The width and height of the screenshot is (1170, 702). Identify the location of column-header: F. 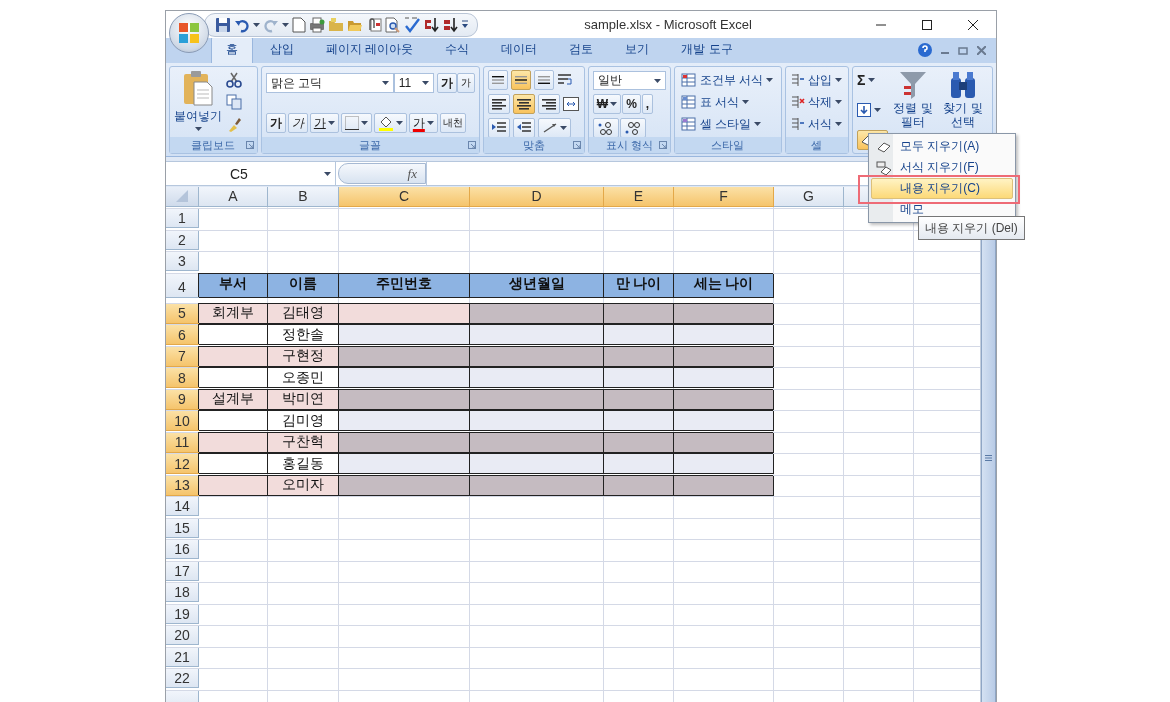
(724, 197).